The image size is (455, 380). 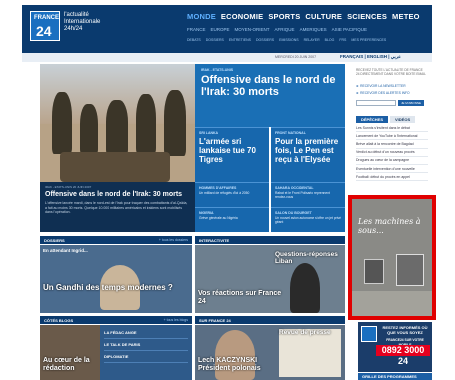 I want to click on video-title: Lech KACZYNSKI Président polonais, so click(x=238, y=365).